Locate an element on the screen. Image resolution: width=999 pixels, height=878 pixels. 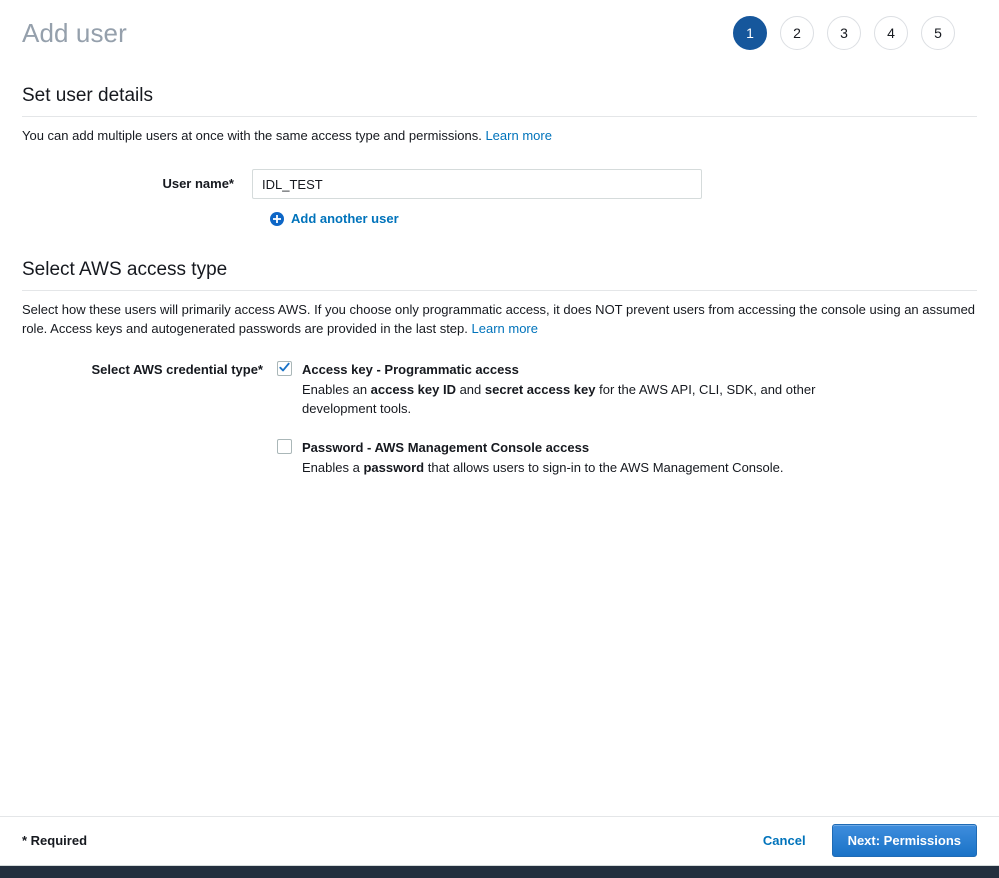
wizard-step-4-label: 4 is located at coordinates (891, 33).